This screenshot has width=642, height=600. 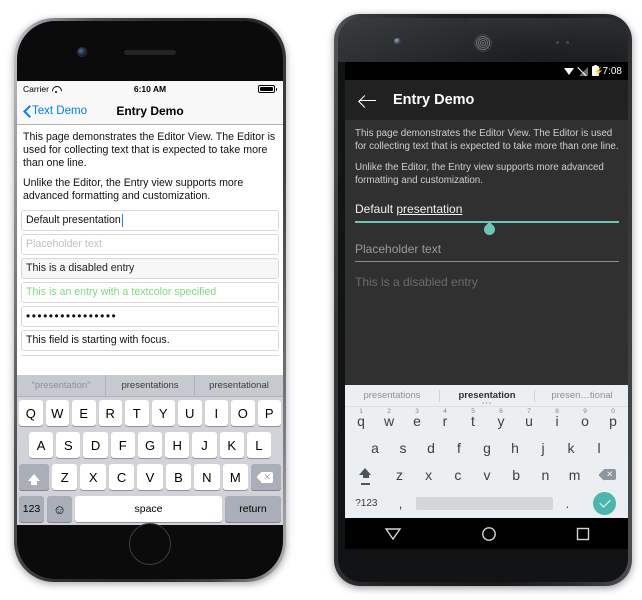 I want to click on key-t: 5t, so click(x=473, y=420).